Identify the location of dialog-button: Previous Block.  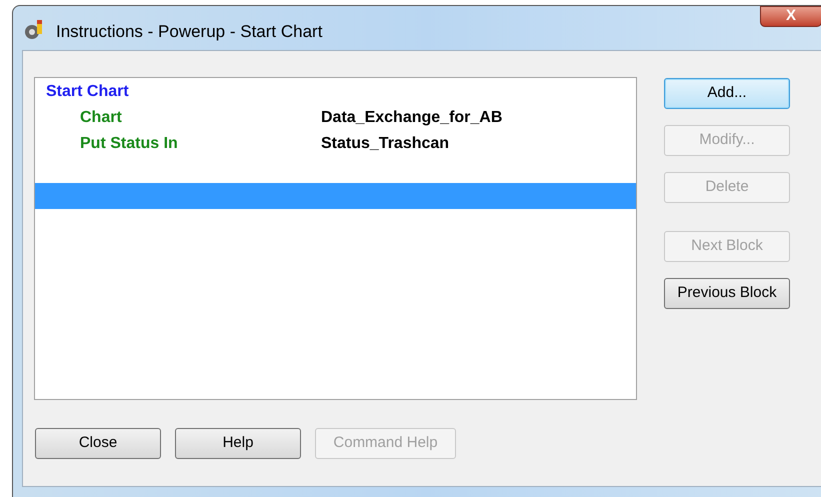
(727, 293).